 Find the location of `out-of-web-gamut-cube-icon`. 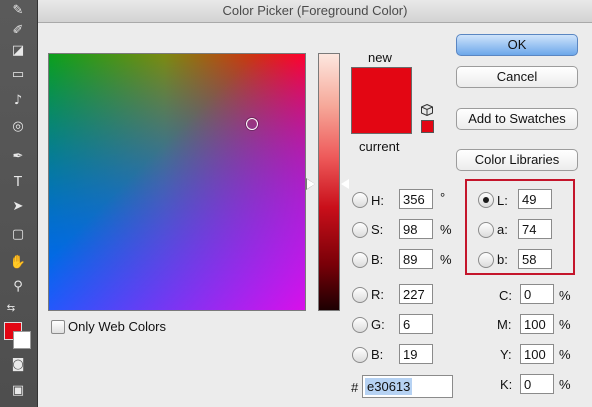

out-of-web-gamut-cube-icon is located at coordinates (427, 110).